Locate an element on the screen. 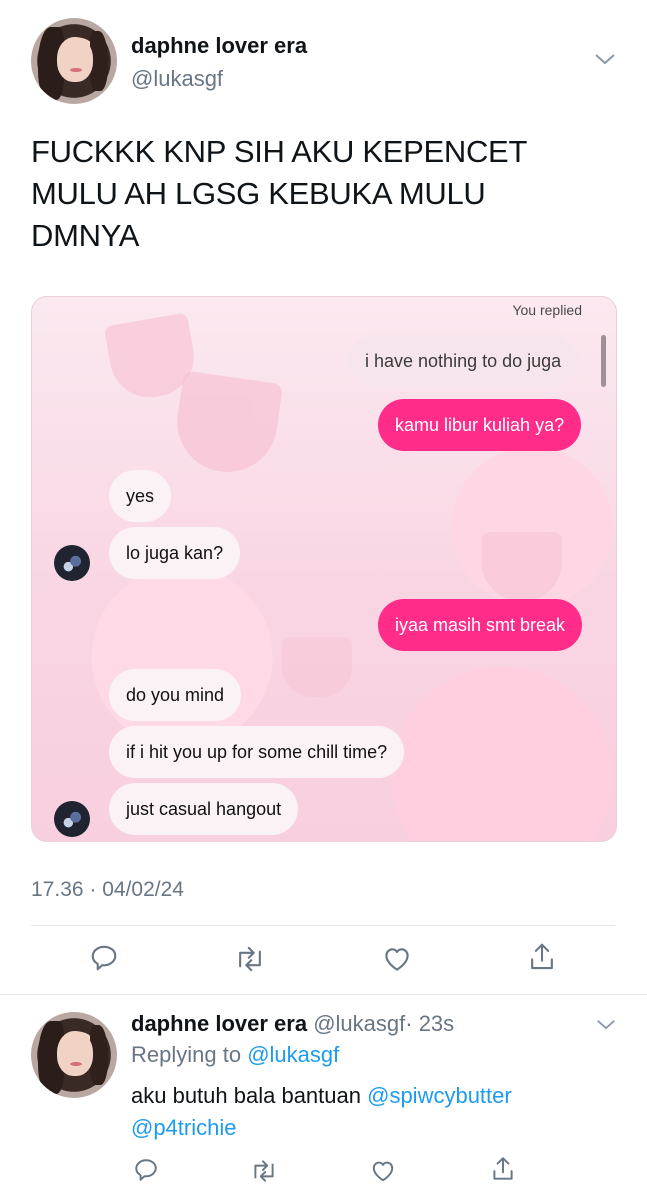  scrollbar is located at coordinates (603, 361).